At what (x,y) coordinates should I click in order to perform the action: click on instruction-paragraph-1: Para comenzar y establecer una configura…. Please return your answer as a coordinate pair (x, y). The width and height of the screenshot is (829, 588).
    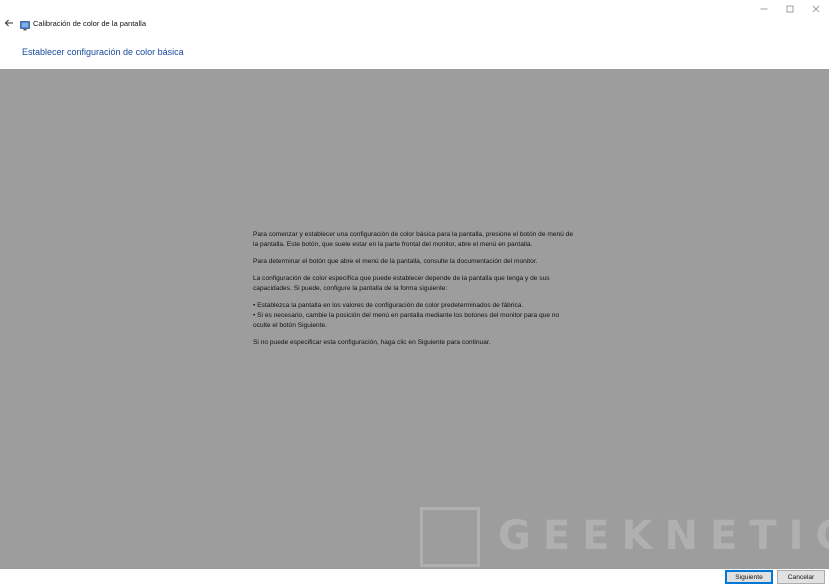
    Looking at the image, I should click on (413, 239).